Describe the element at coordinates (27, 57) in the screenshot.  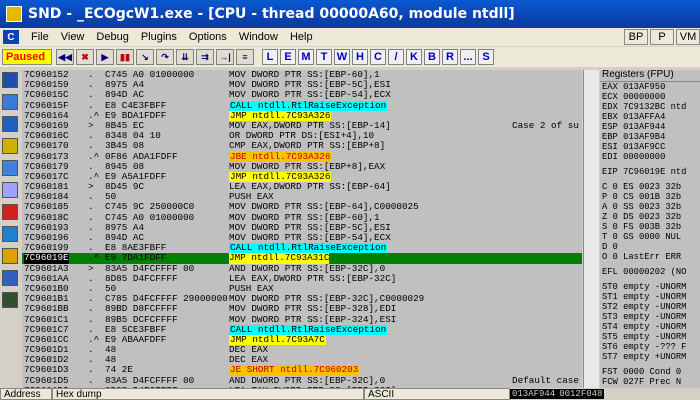
I see `debug-status: Paused` at that location.